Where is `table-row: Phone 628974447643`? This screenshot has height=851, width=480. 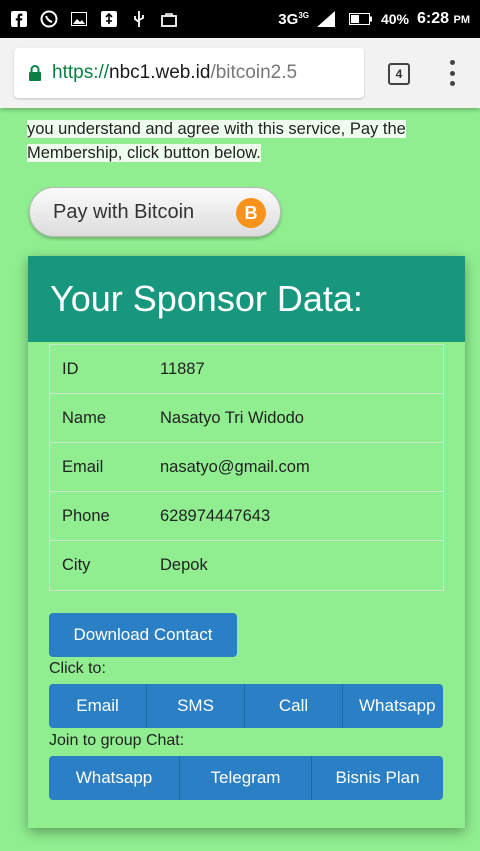 table-row: Phone 628974447643 is located at coordinates (246, 516).